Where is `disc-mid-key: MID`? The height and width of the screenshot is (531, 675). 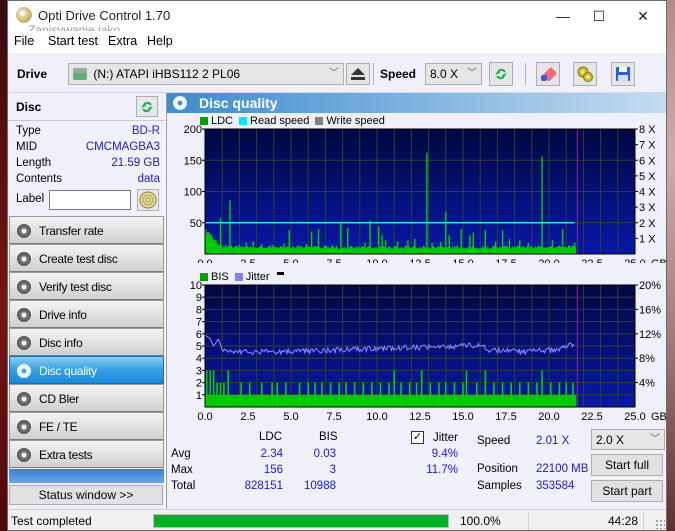
disc-mid-key: MID is located at coordinates (27, 147).